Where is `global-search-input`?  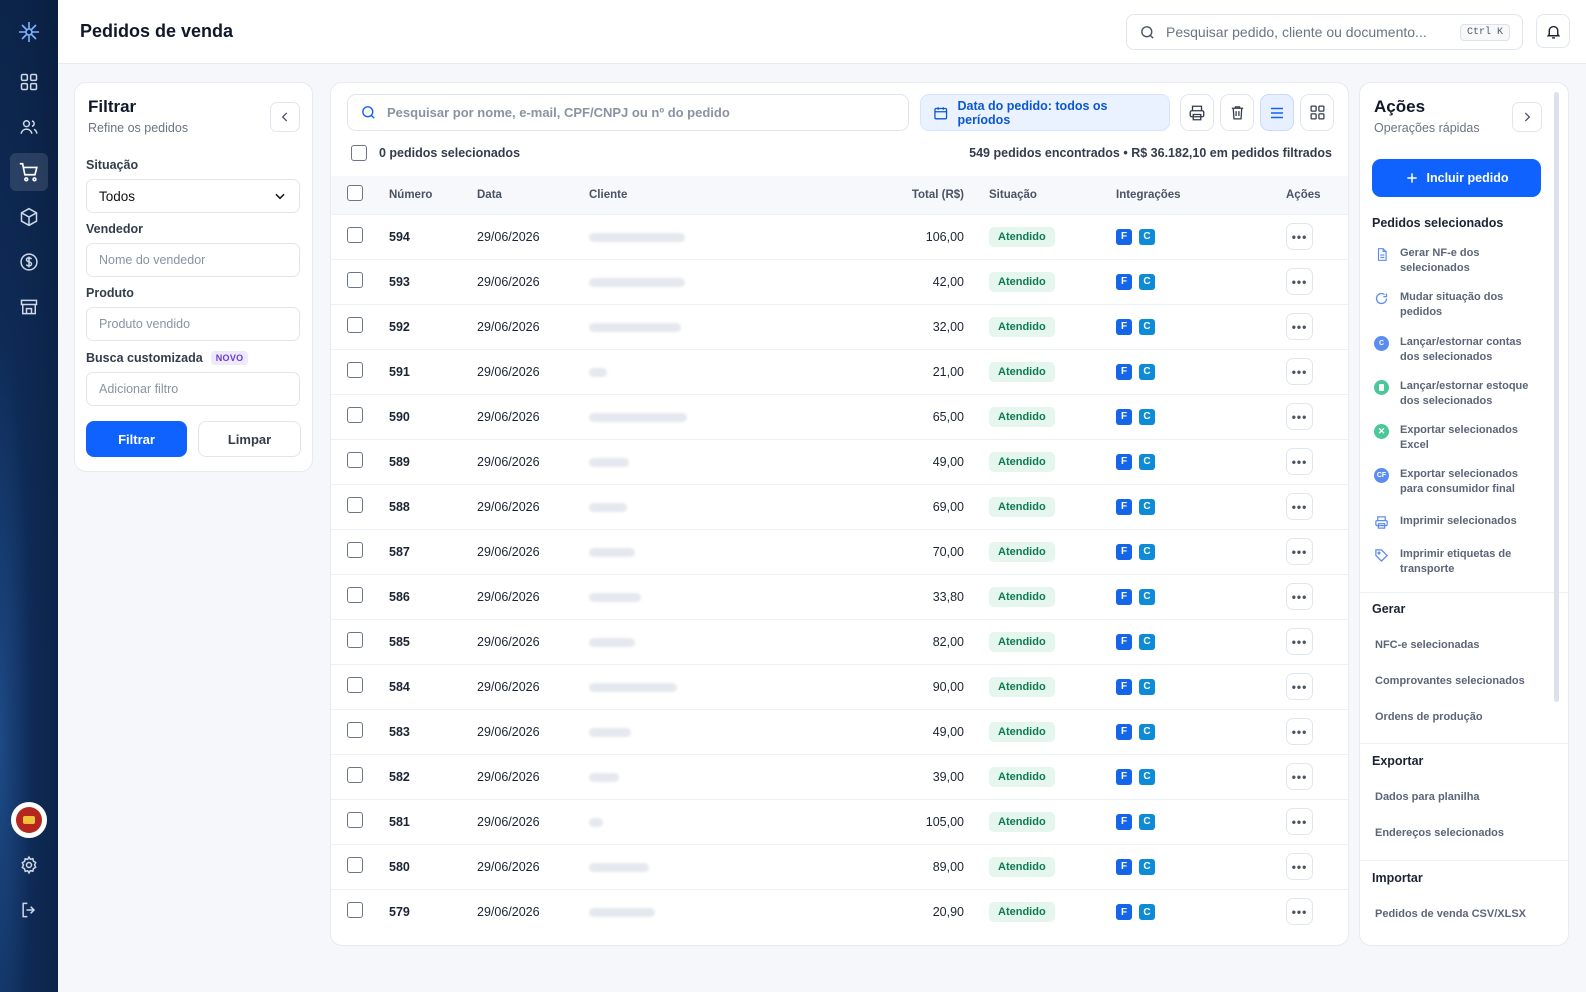
global-search-input is located at coordinates (1313, 32).